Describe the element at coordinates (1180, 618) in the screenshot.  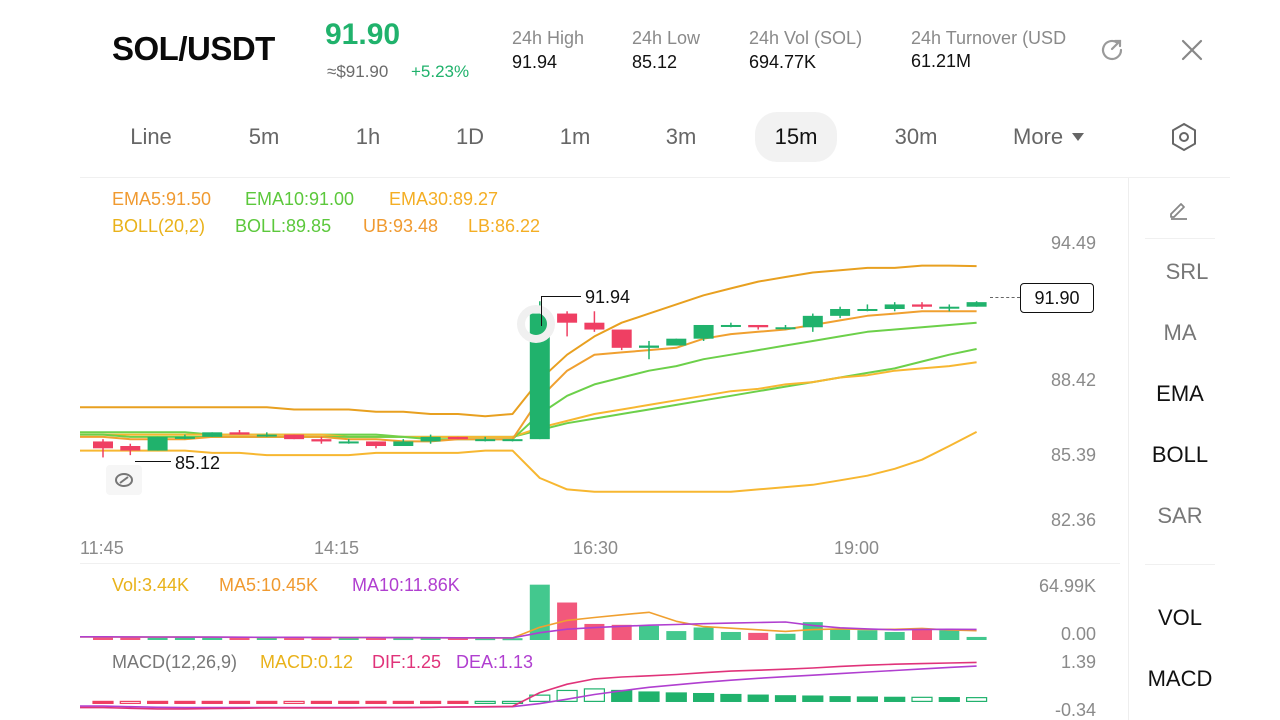
I see `sidebar-vol: VOL` at that location.